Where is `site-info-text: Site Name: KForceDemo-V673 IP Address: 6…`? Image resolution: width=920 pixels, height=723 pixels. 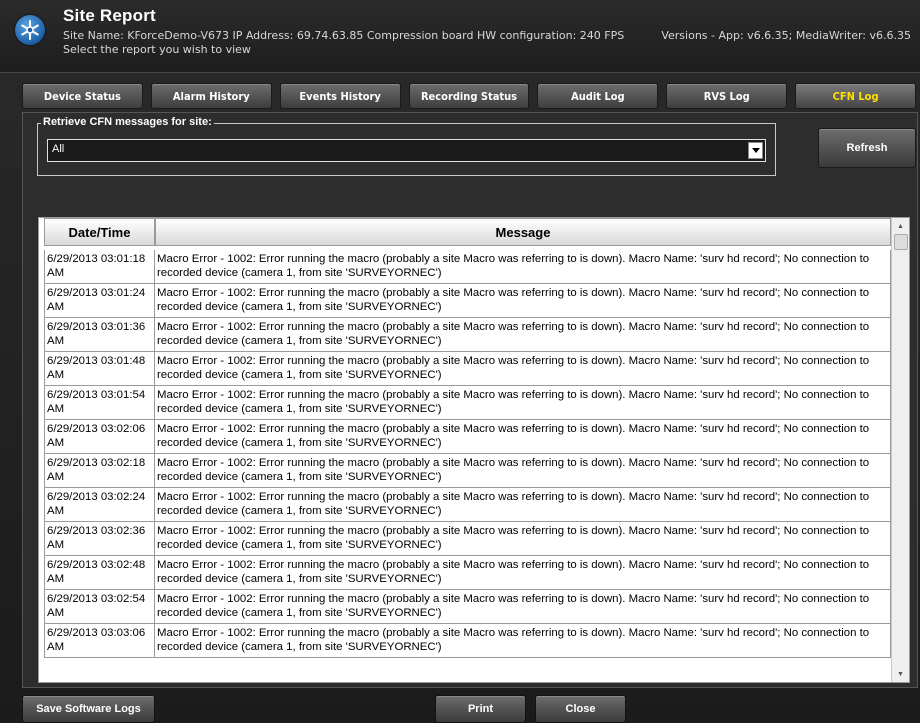 site-info-text: Site Name: KForceDemo-V673 IP Address: 6… is located at coordinates (344, 35).